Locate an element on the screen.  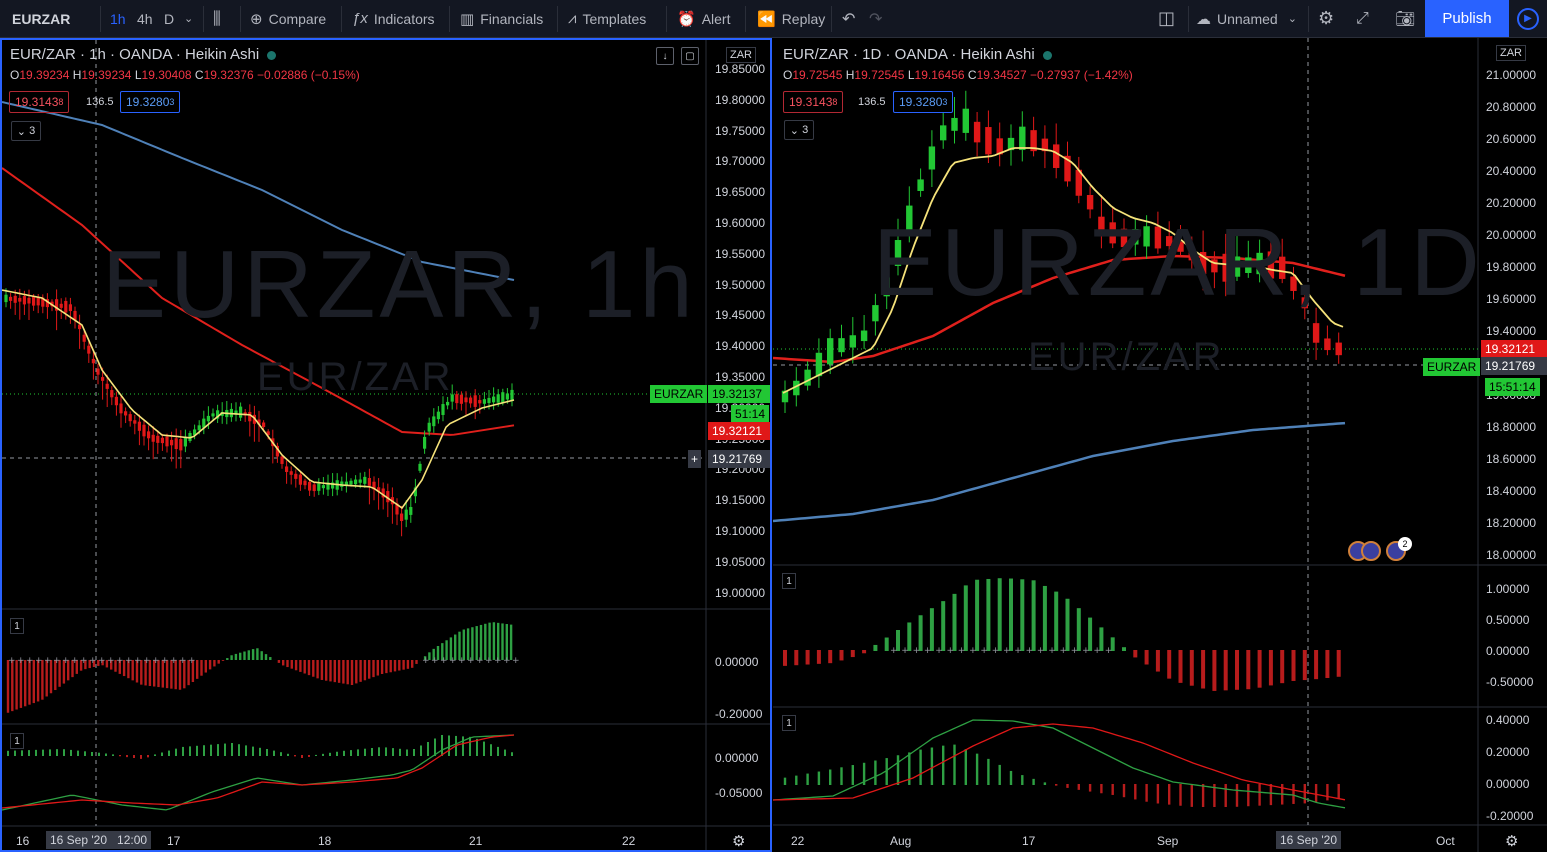
chart-style-candles-icon: ⫼ is located at coordinates (217, 18).